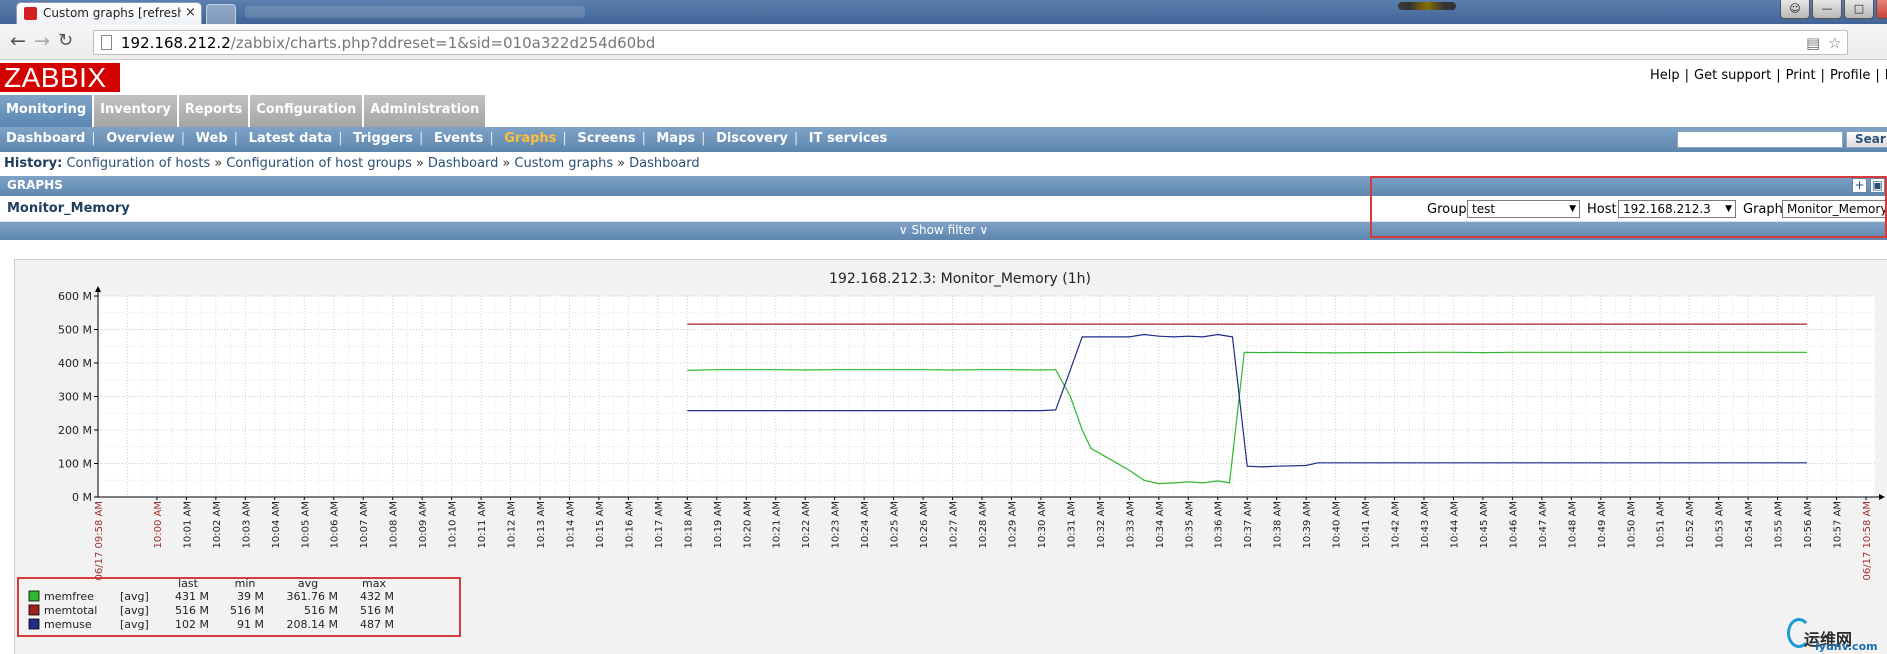 Image resolution: width=1887 pixels, height=654 pixels. What do you see at coordinates (836, 524) in the screenshot?
I see `x-tick-label: 10:23 AM` at bounding box center [836, 524].